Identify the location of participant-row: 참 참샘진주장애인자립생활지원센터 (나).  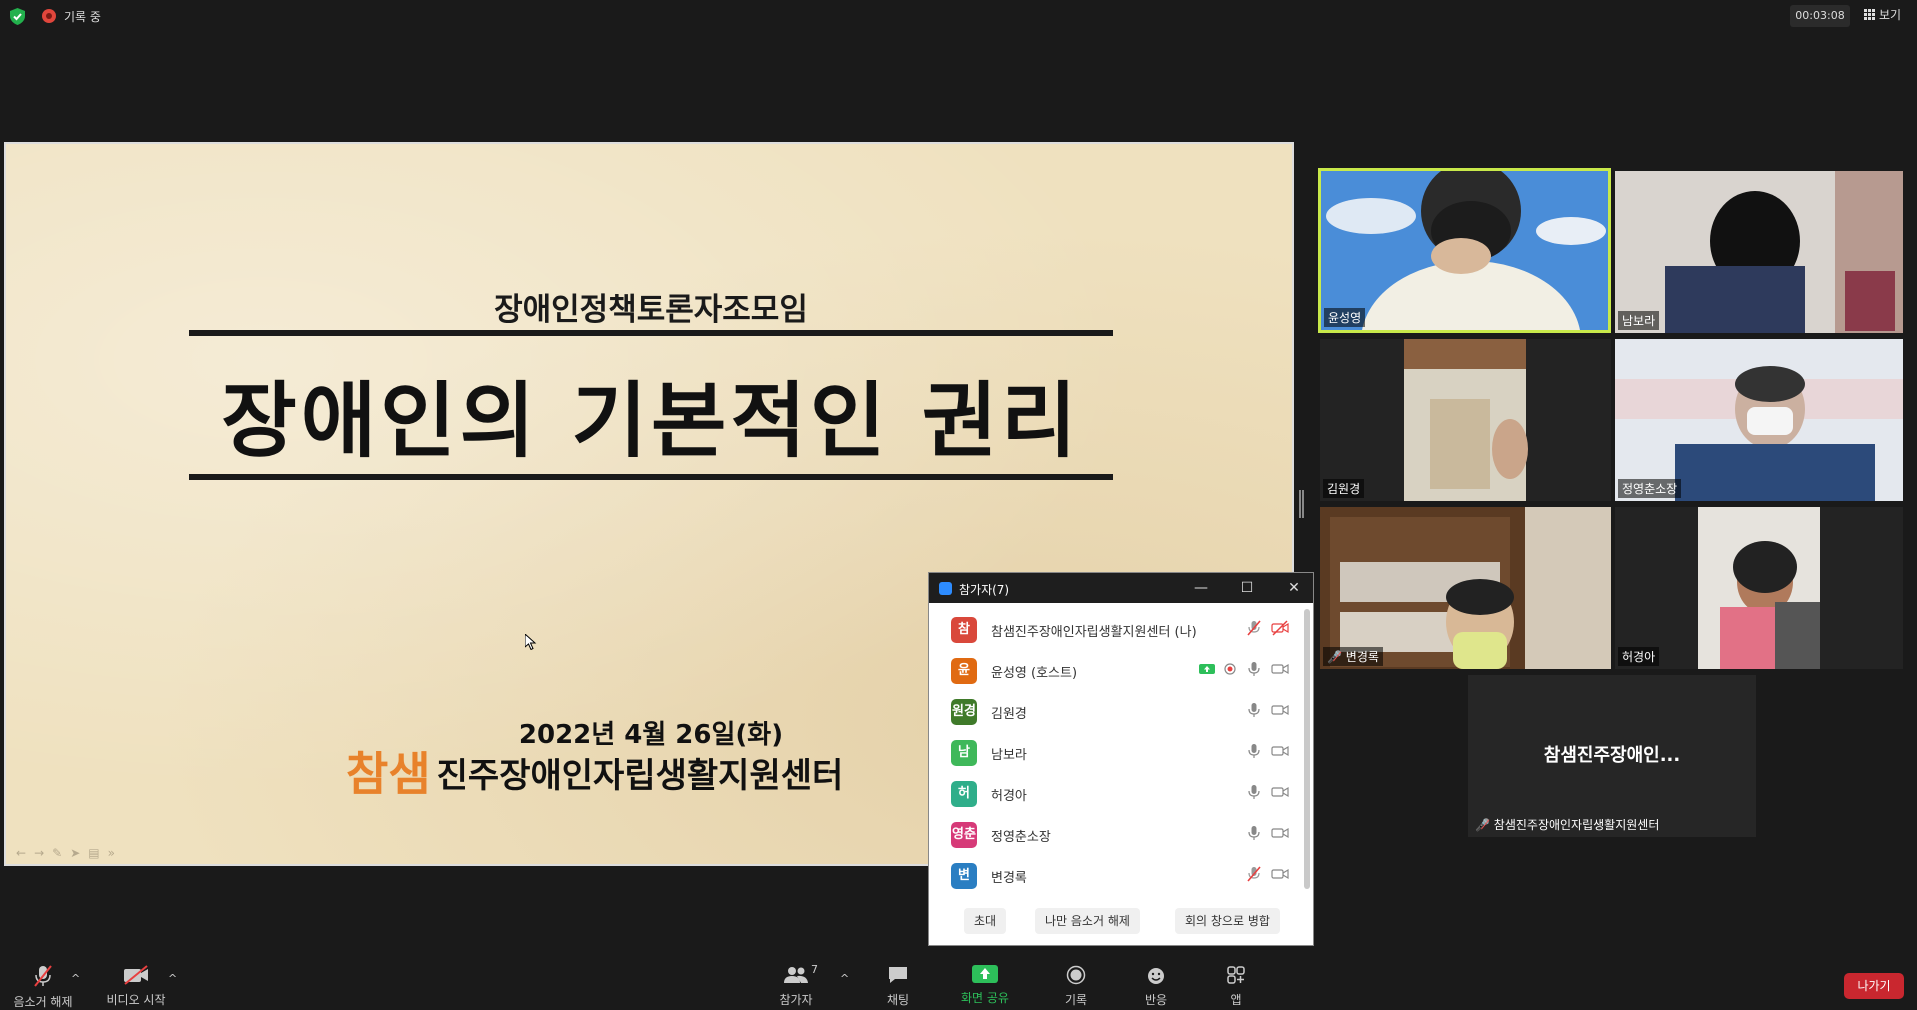
(1114, 629).